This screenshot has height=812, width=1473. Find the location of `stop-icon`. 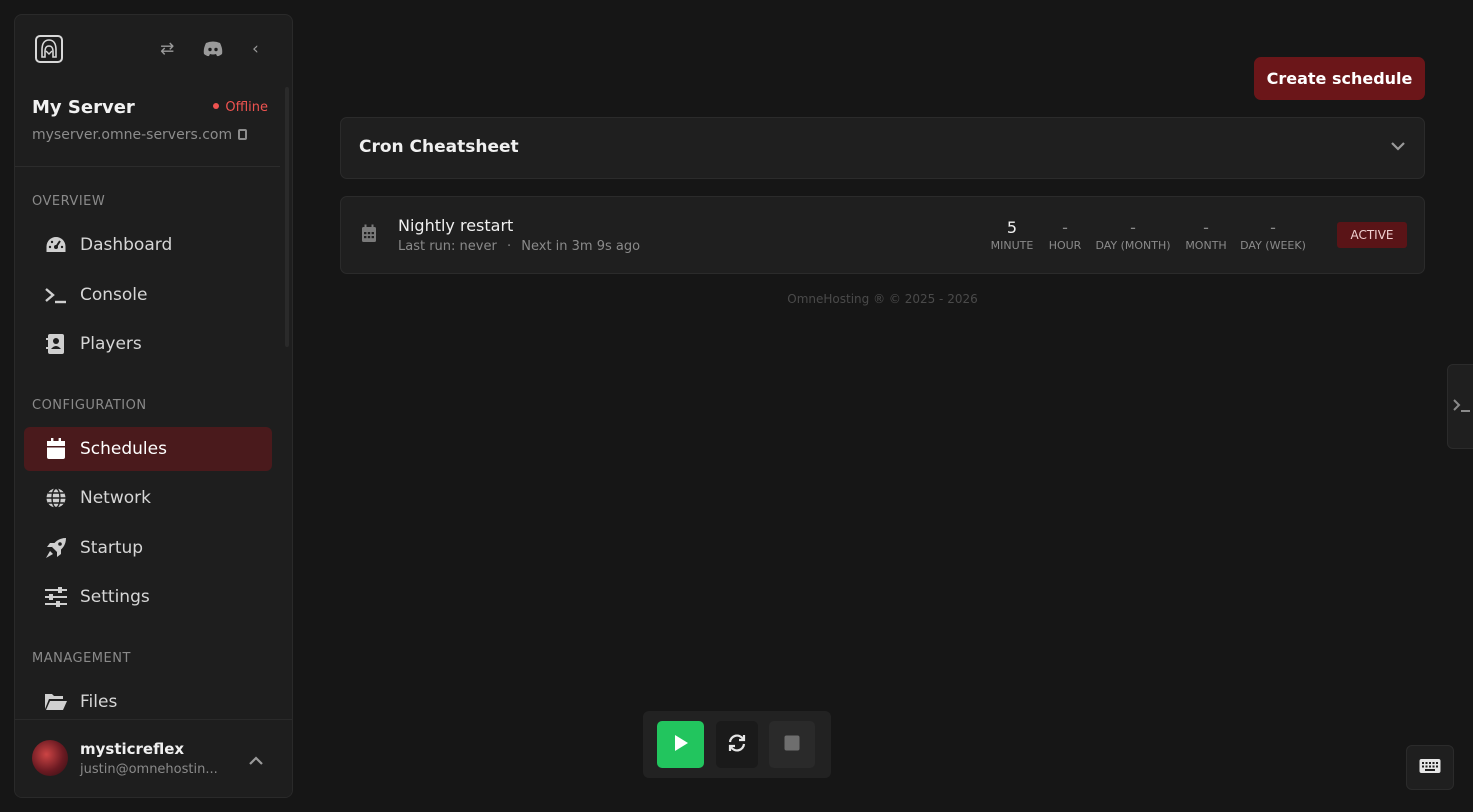

stop-icon is located at coordinates (792, 745).